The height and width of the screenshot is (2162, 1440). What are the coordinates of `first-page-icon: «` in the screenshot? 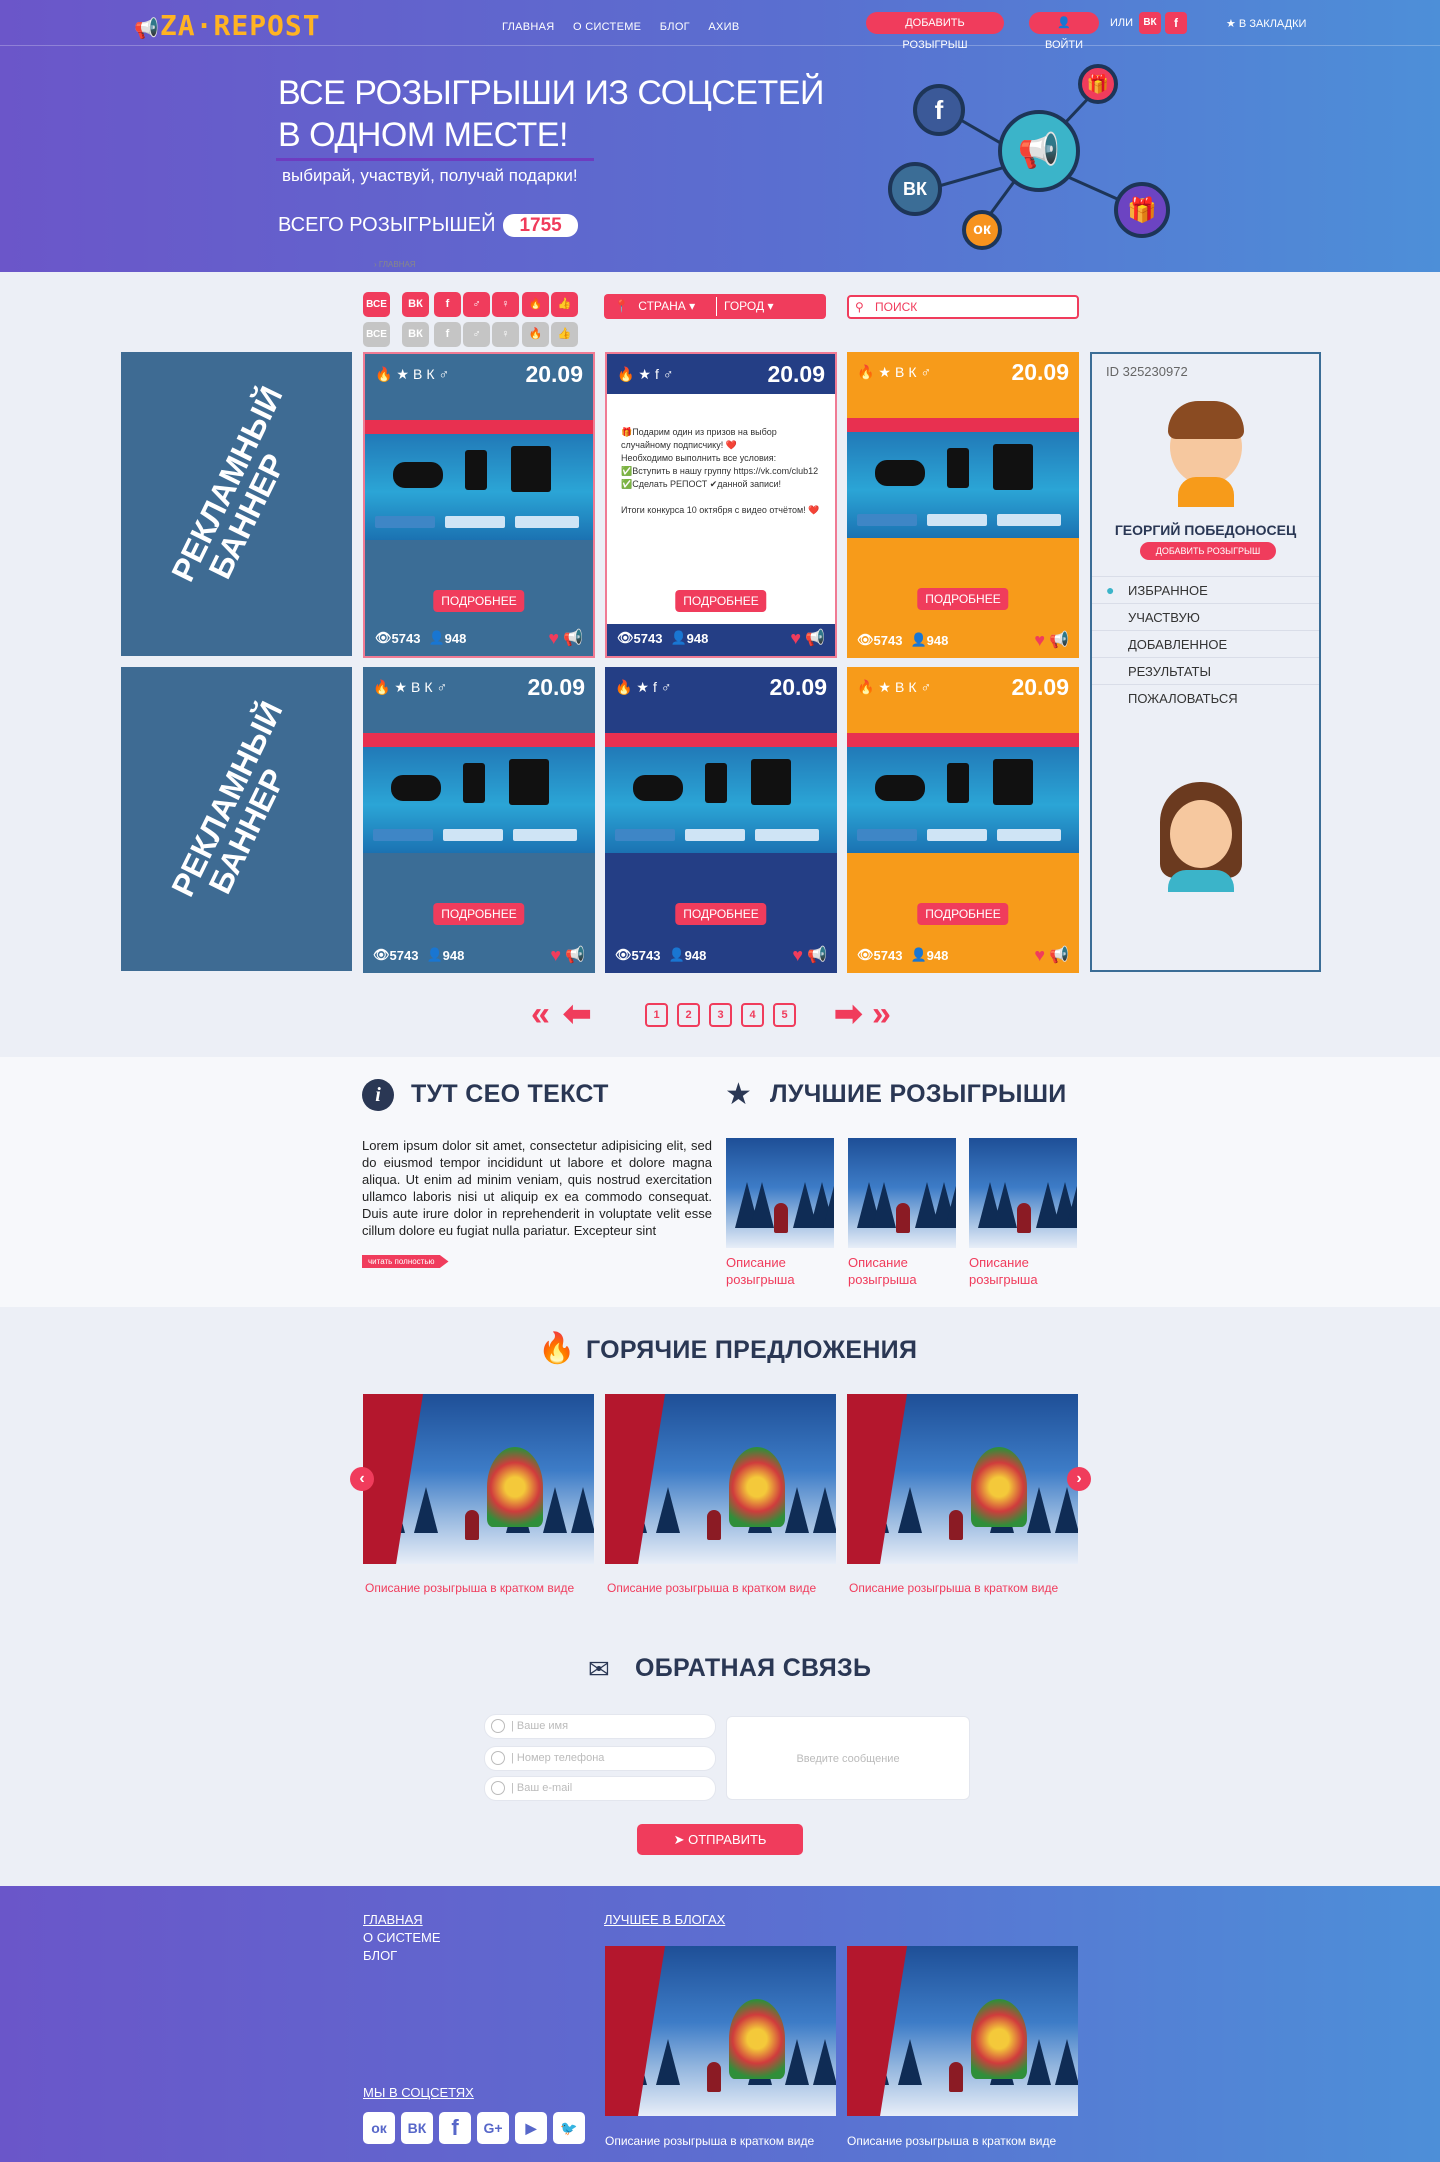 It's located at (540, 1014).